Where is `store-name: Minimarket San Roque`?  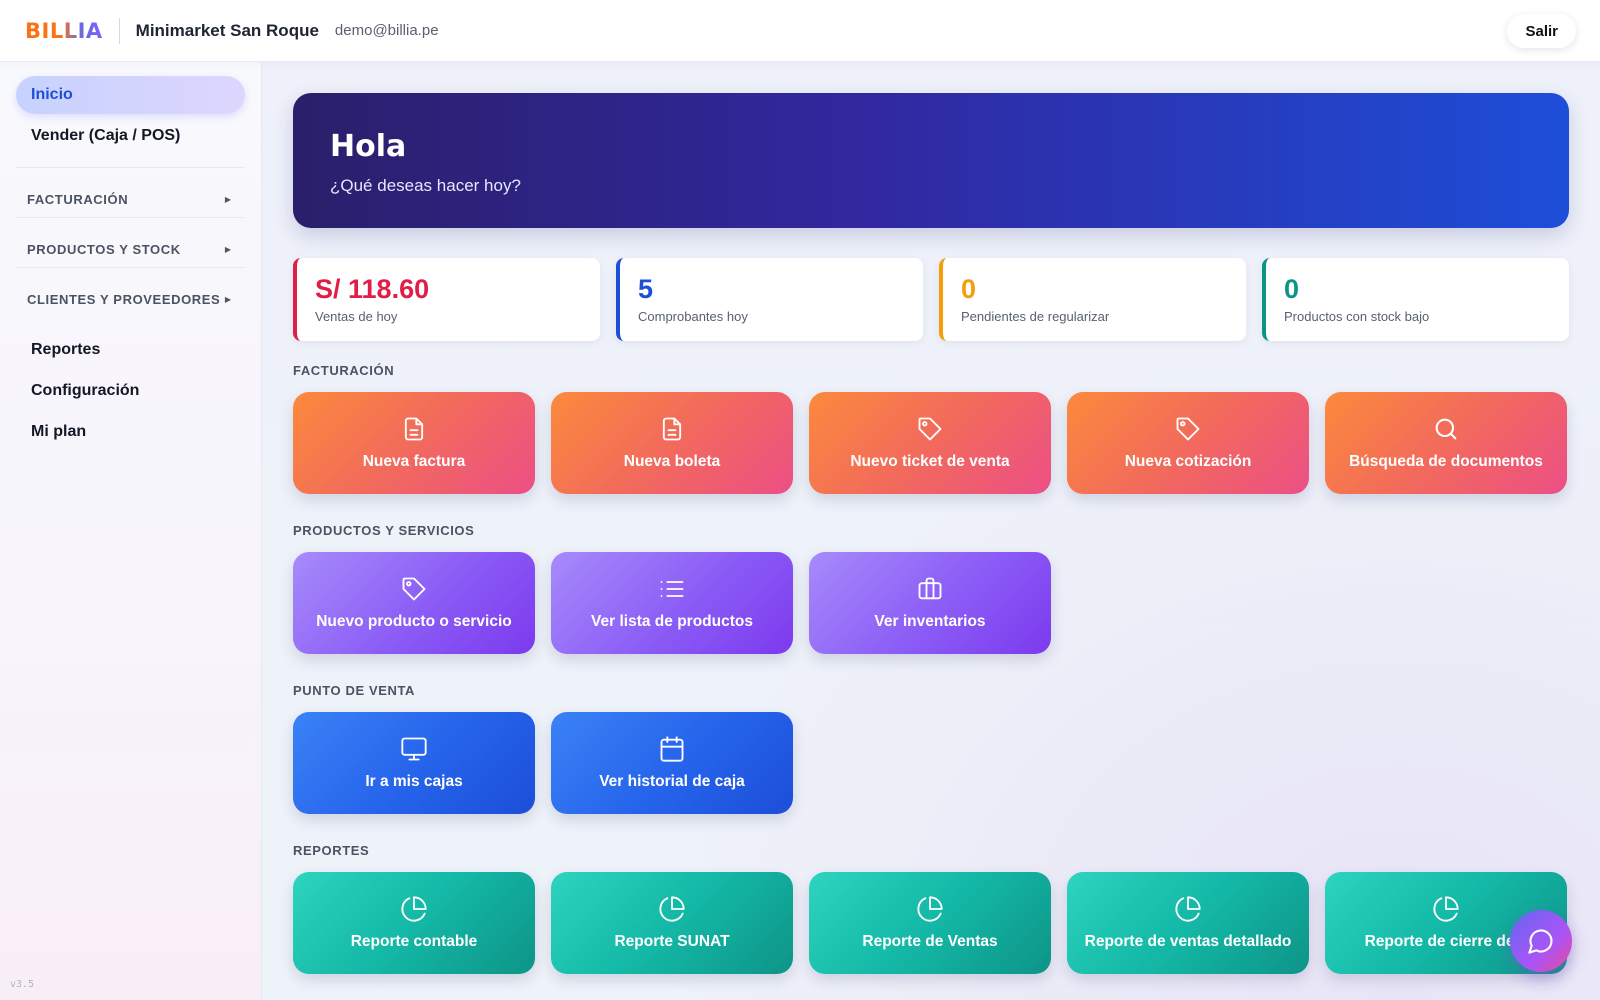 store-name: Minimarket San Roque is located at coordinates (227, 30).